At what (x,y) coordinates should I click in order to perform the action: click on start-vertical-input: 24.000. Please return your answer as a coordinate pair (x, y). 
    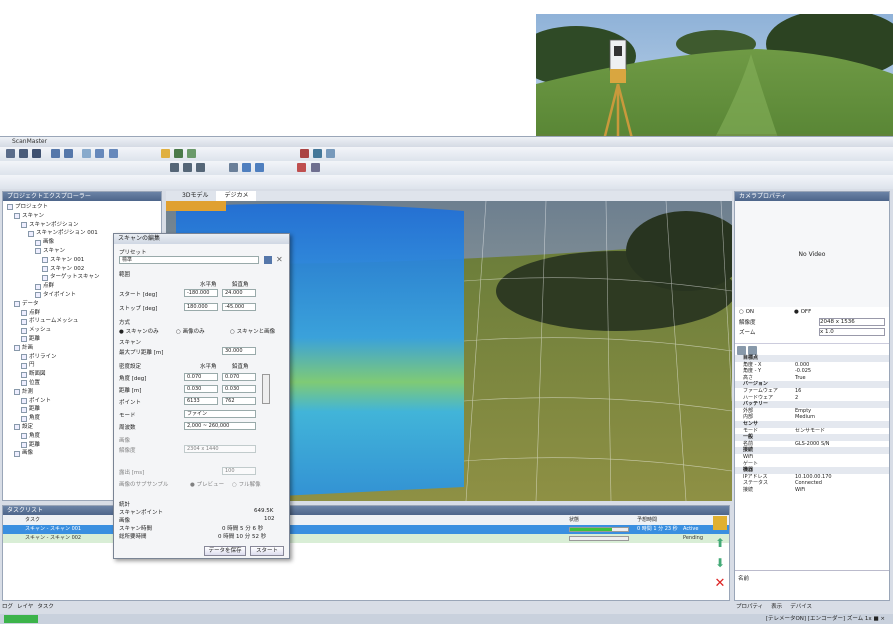
    Looking at the image, I should click on (239, 293).